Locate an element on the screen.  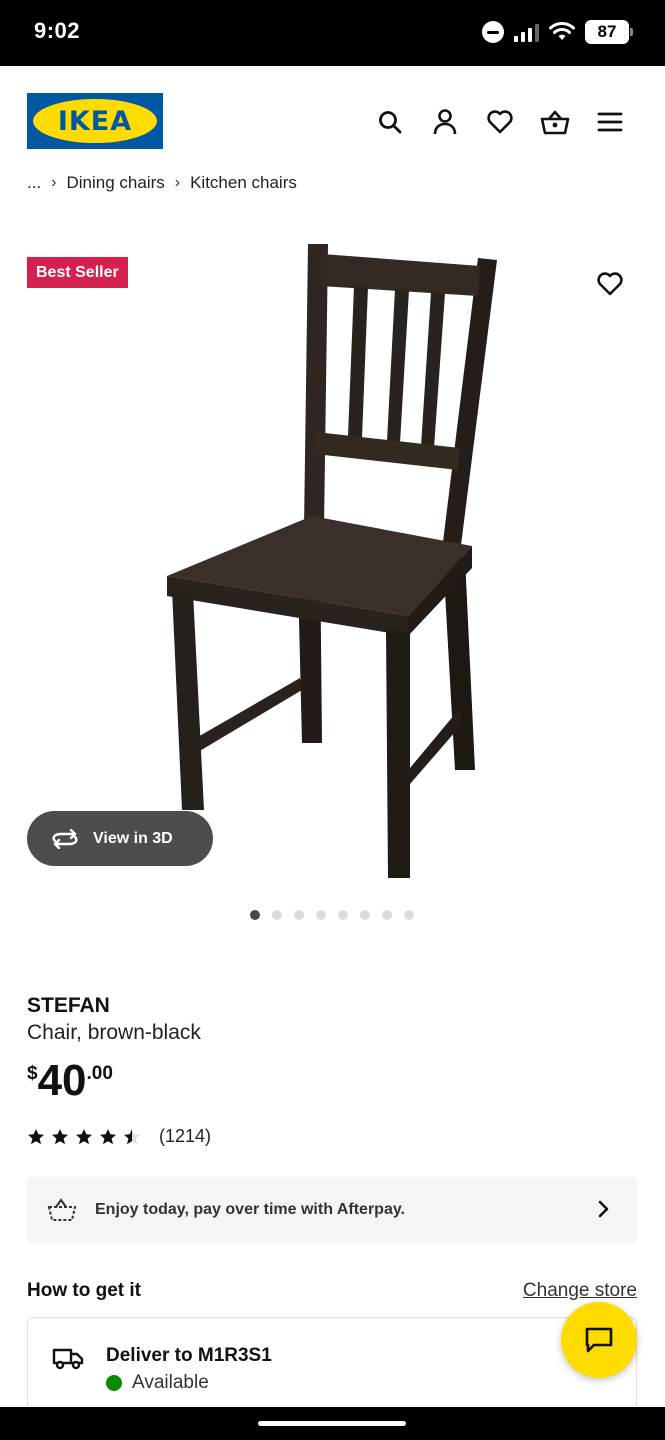
rotate-3d-icon is located at coordinates (65, 838).